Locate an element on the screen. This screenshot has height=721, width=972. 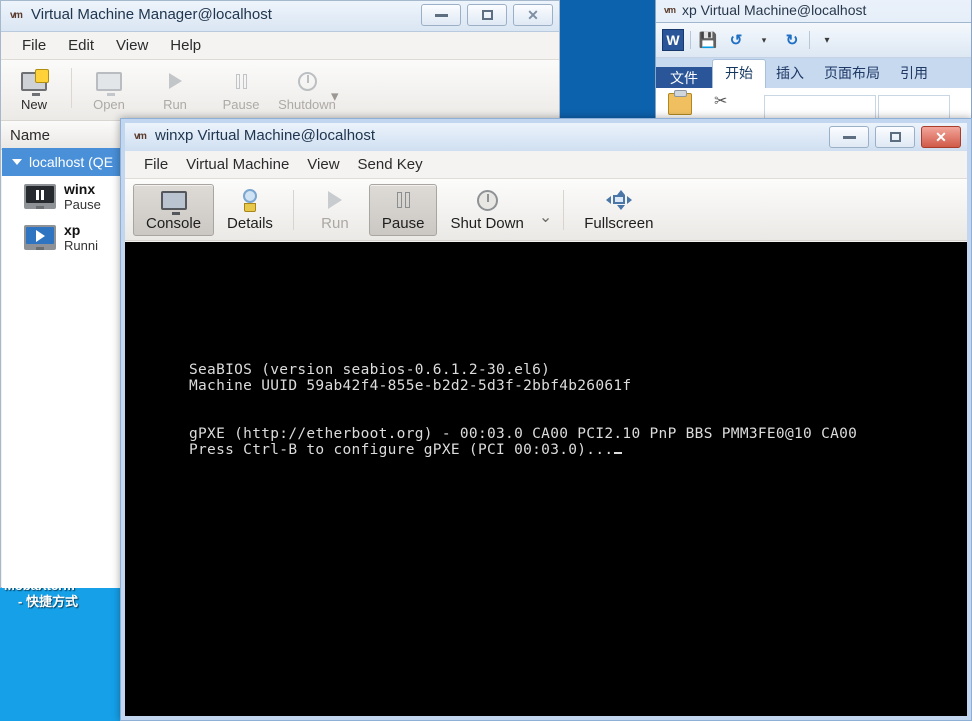
toolbar-open-button: Open is located at coordinates (109, 86).